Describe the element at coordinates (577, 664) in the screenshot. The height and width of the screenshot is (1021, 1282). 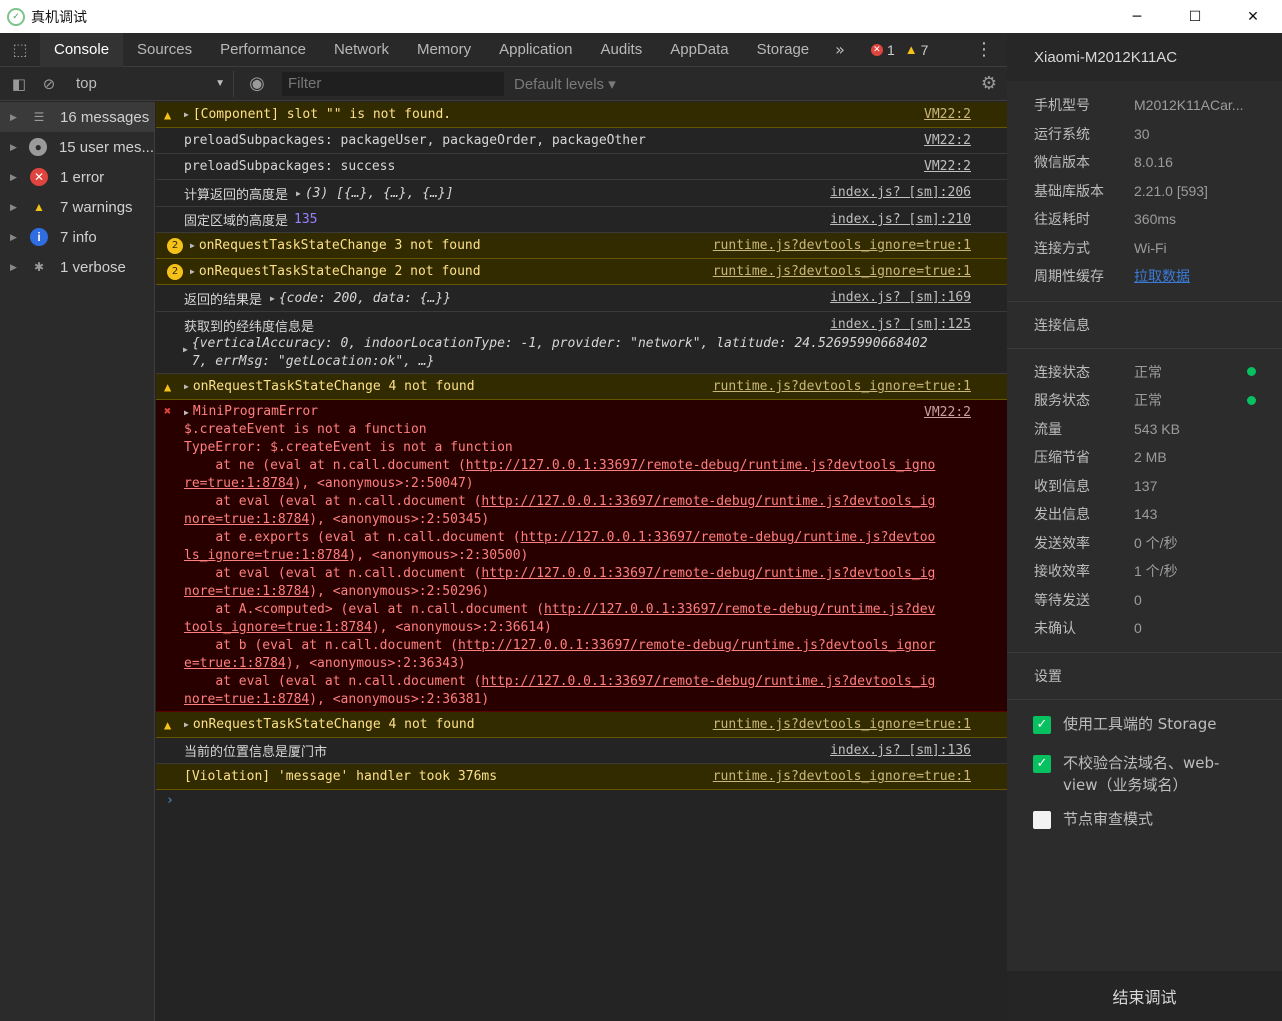
I see `stack-trace-line: e=true:1:8784), <anonymous>:2:36343)` at that location.